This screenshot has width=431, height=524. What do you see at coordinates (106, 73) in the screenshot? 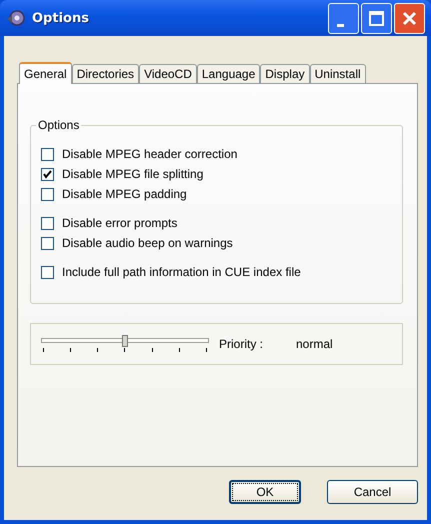
I see `tab: Directories` at bounding box center [106, 73].